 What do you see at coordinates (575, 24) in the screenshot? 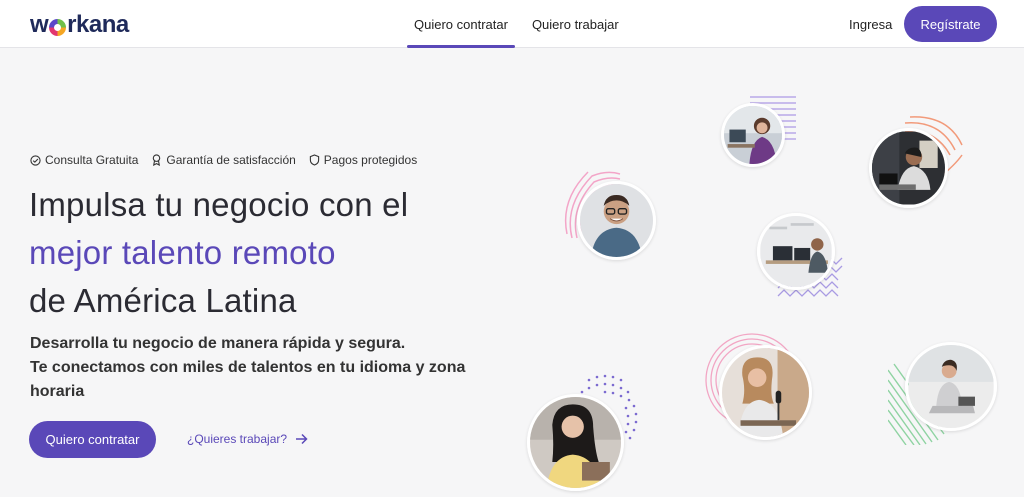
I see `nav-item-quiero-trabajar: Quiero trabajar` at bounding box center [575, 24].